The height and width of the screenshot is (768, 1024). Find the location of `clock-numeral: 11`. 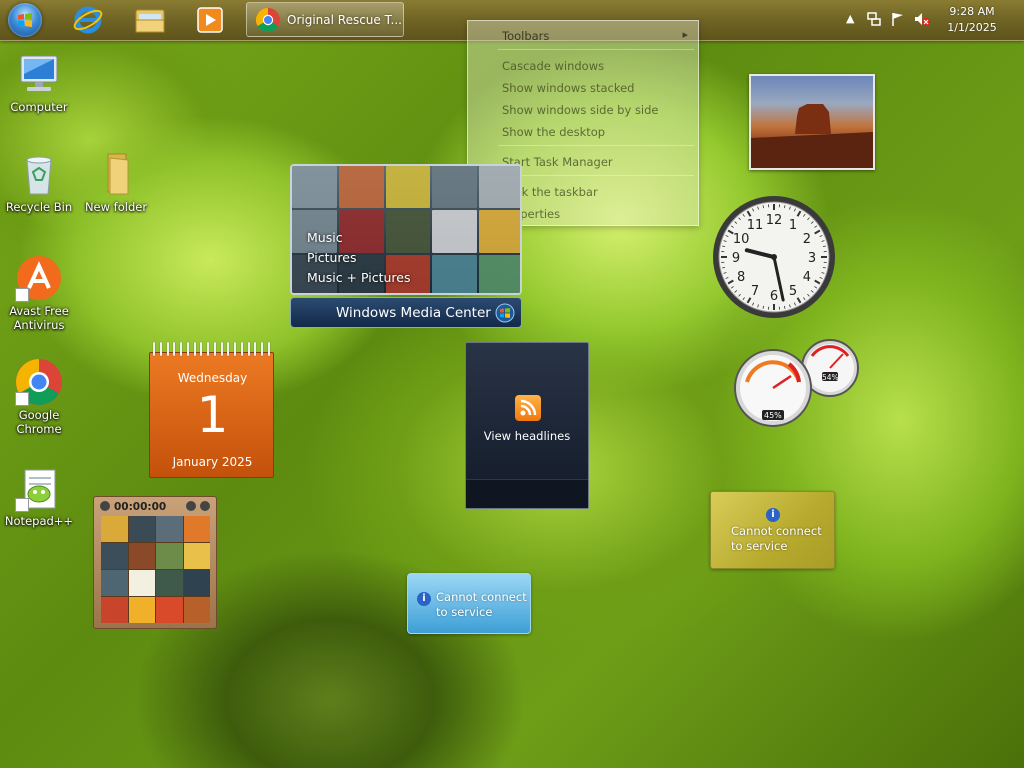

clock-numeral: 11 is located at coordinates (755, 225).